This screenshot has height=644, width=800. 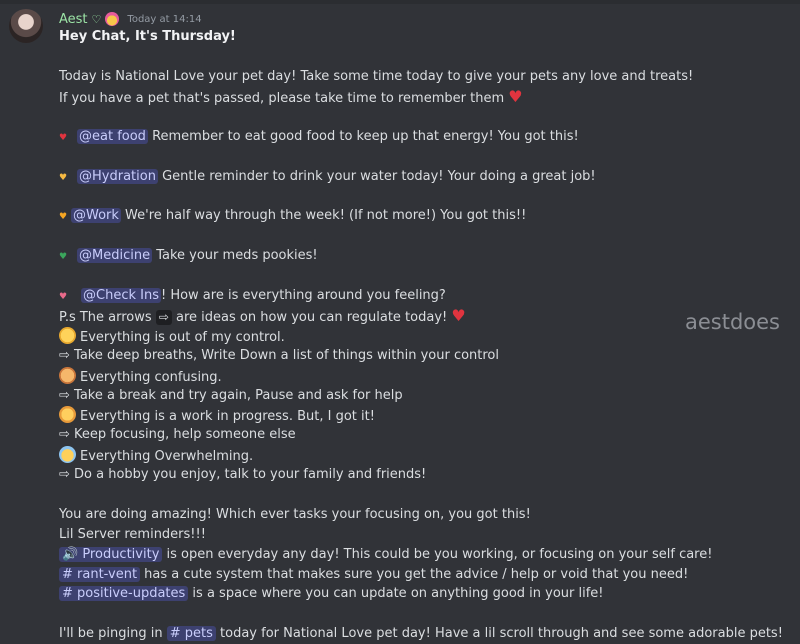 I want to click on tip-feeling: Everything is out of my control., so click(x=172, y=336).